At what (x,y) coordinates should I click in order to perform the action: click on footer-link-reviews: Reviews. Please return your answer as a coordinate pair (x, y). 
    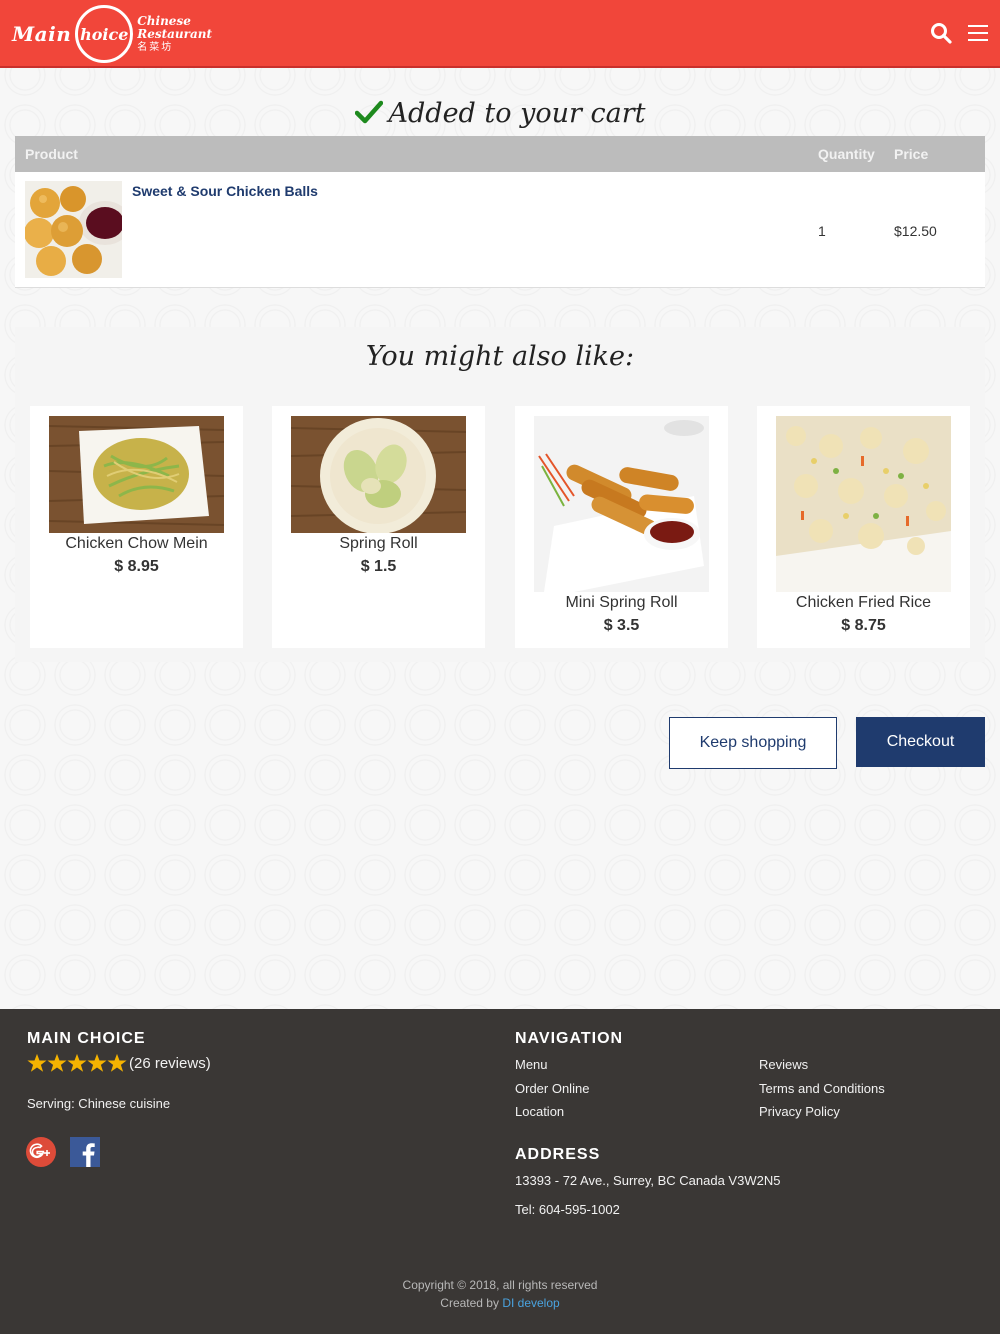
    Looking at the image, I should click on (783, 1064).